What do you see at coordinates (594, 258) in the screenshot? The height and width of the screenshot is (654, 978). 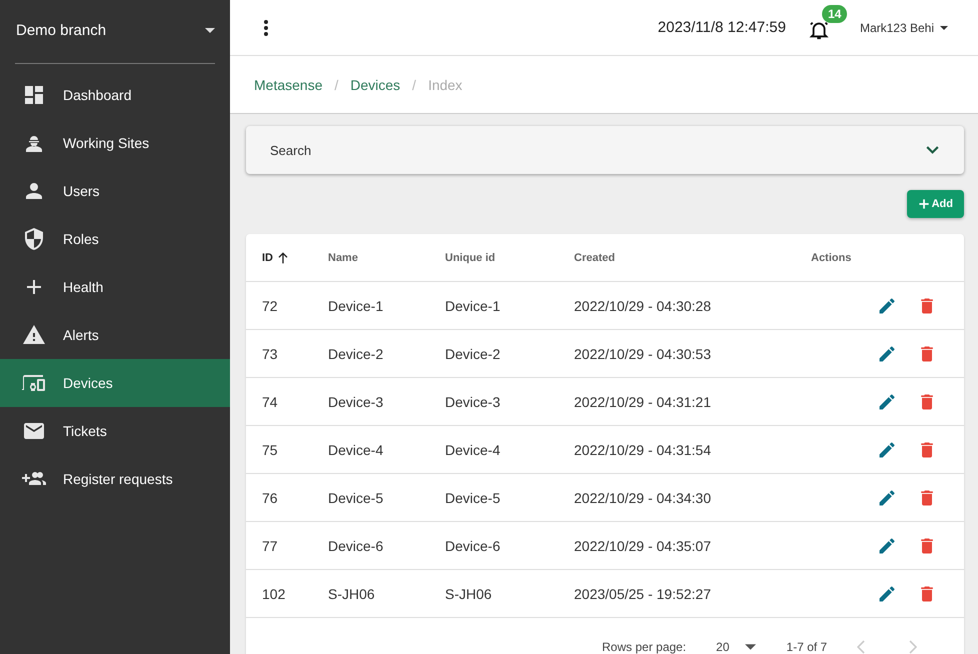 I see `column-header: Created` at bounding box center [594, 258].